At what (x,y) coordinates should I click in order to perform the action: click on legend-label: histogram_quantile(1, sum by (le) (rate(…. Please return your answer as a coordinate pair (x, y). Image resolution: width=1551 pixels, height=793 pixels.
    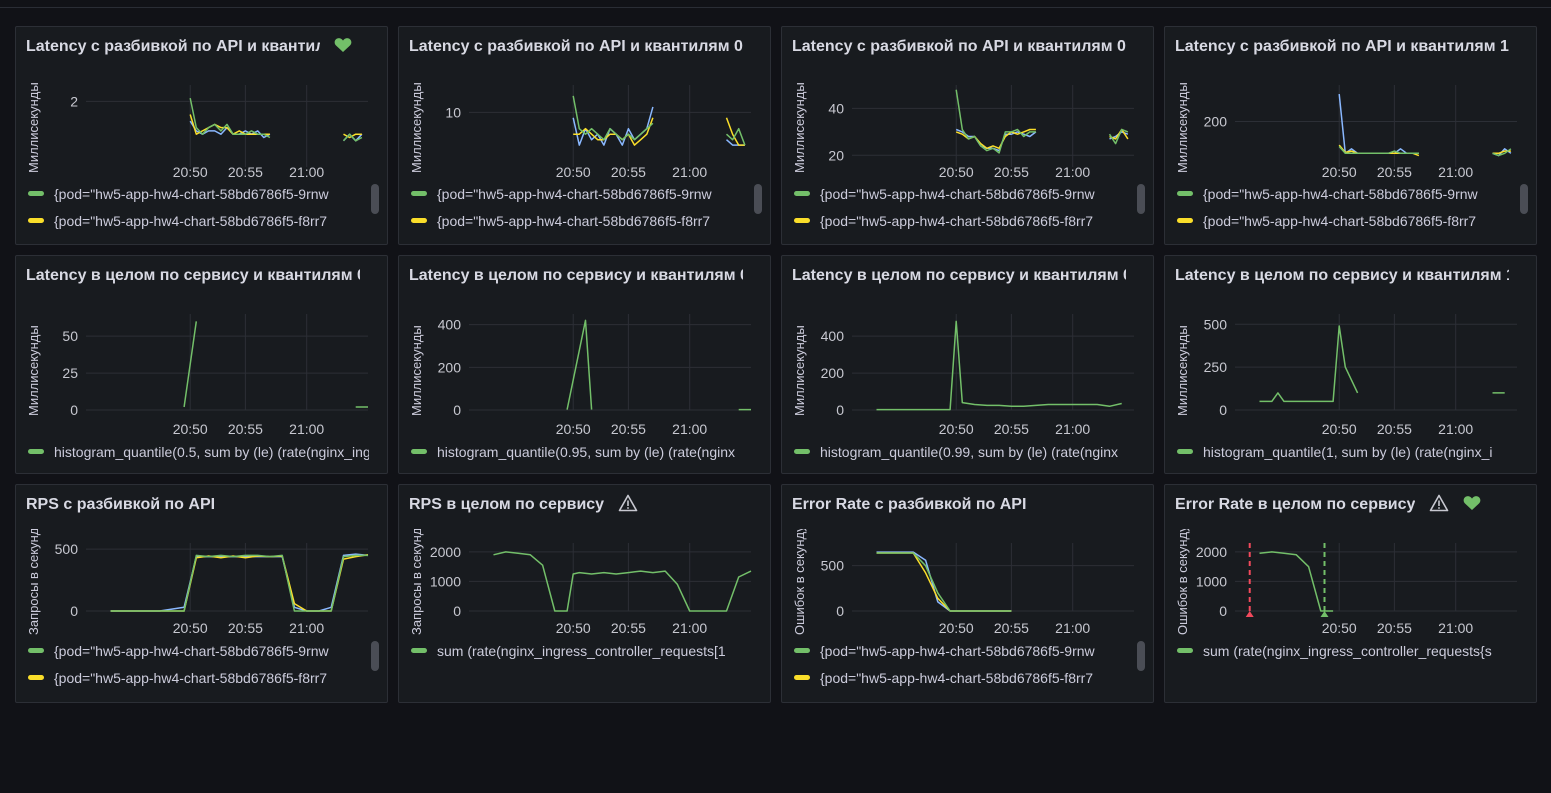
    Looking at the image, I should click on (1348, 451).